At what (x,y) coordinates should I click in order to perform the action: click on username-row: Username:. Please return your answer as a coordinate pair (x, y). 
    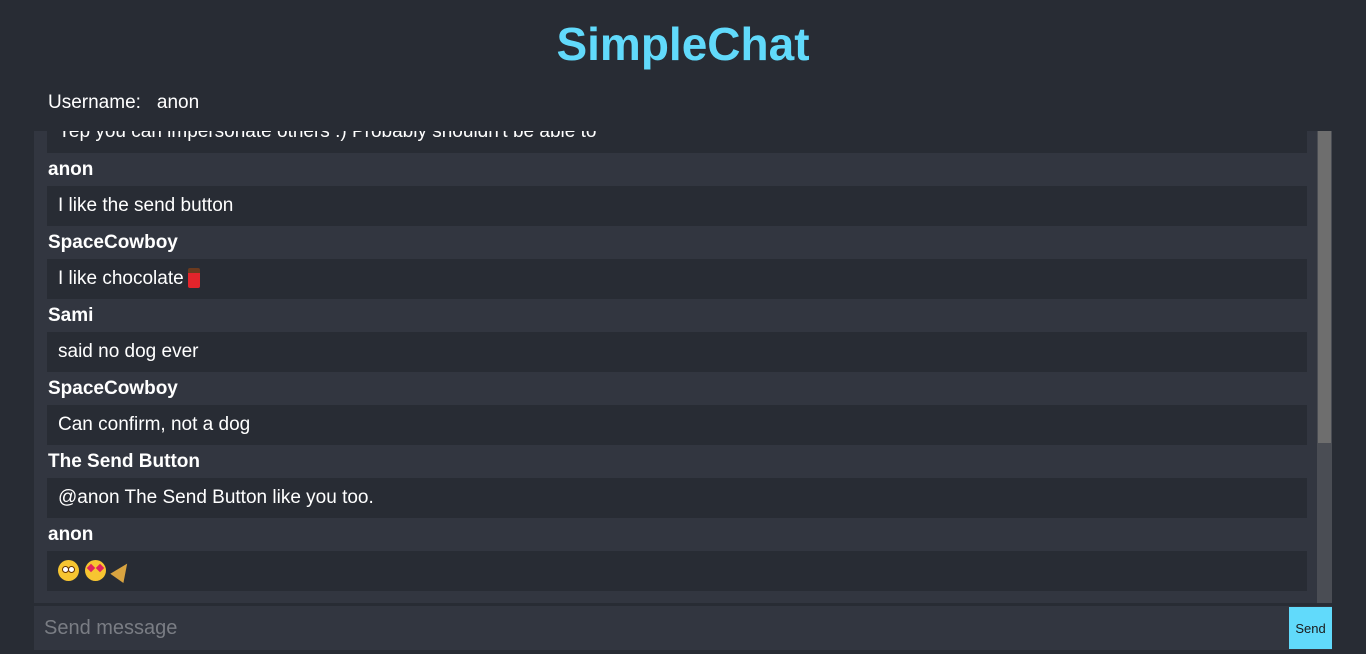
    Looking at the image, I should click on (202, 103).